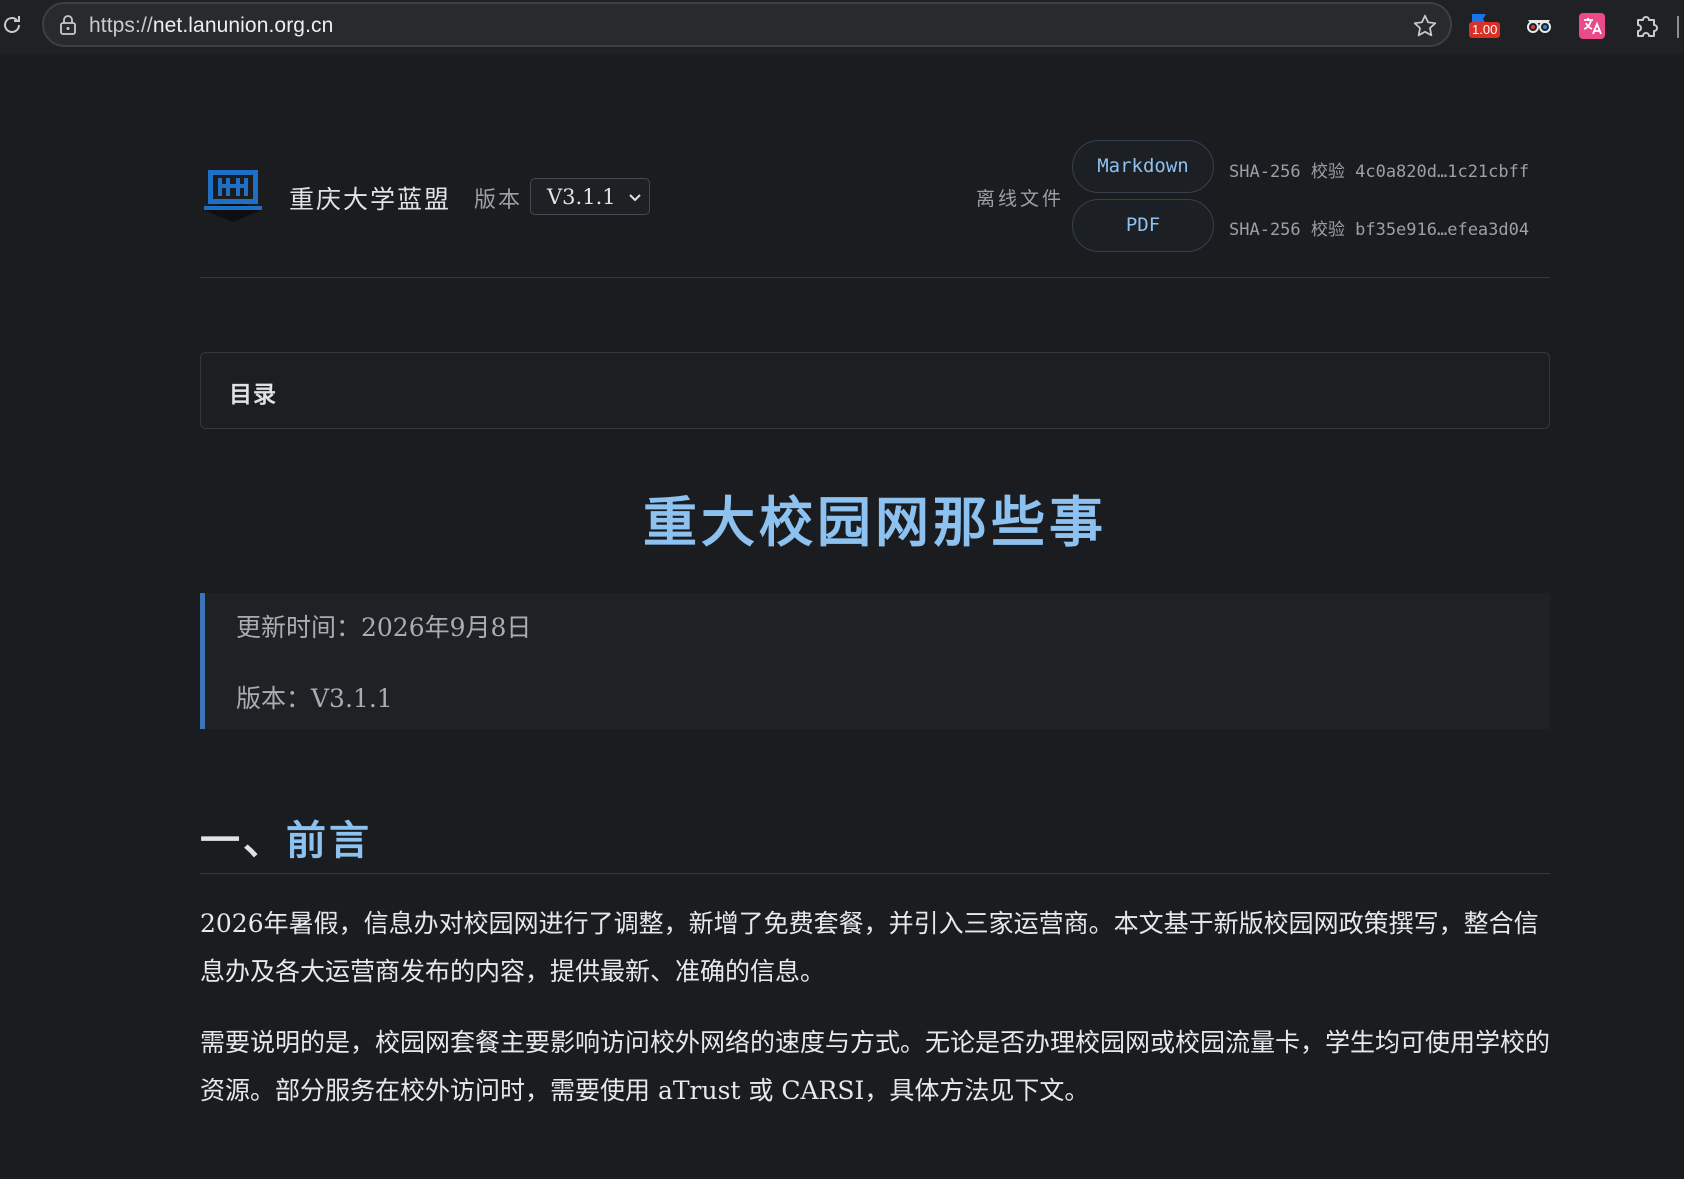  Describe the element at coordinates (581, 197) in the screenshot. I see `version-select-value: V3.1.1` at that location.